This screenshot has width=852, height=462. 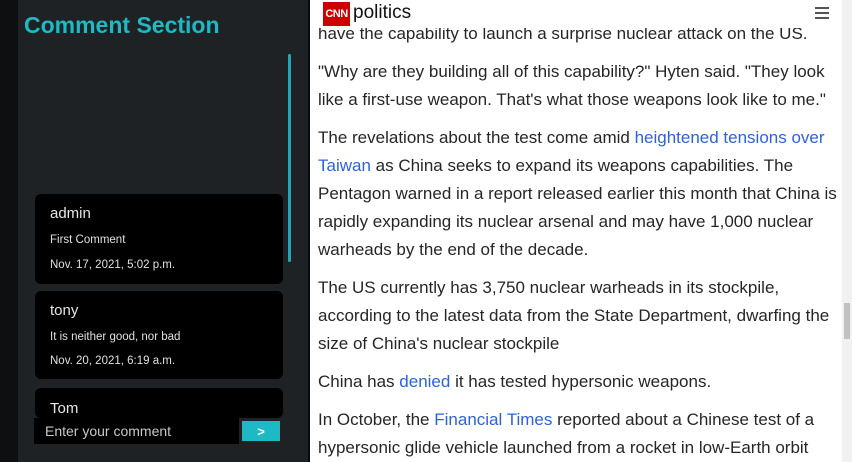 I want to click on comment-panel-scrollbar, so click(x=291, y=158).